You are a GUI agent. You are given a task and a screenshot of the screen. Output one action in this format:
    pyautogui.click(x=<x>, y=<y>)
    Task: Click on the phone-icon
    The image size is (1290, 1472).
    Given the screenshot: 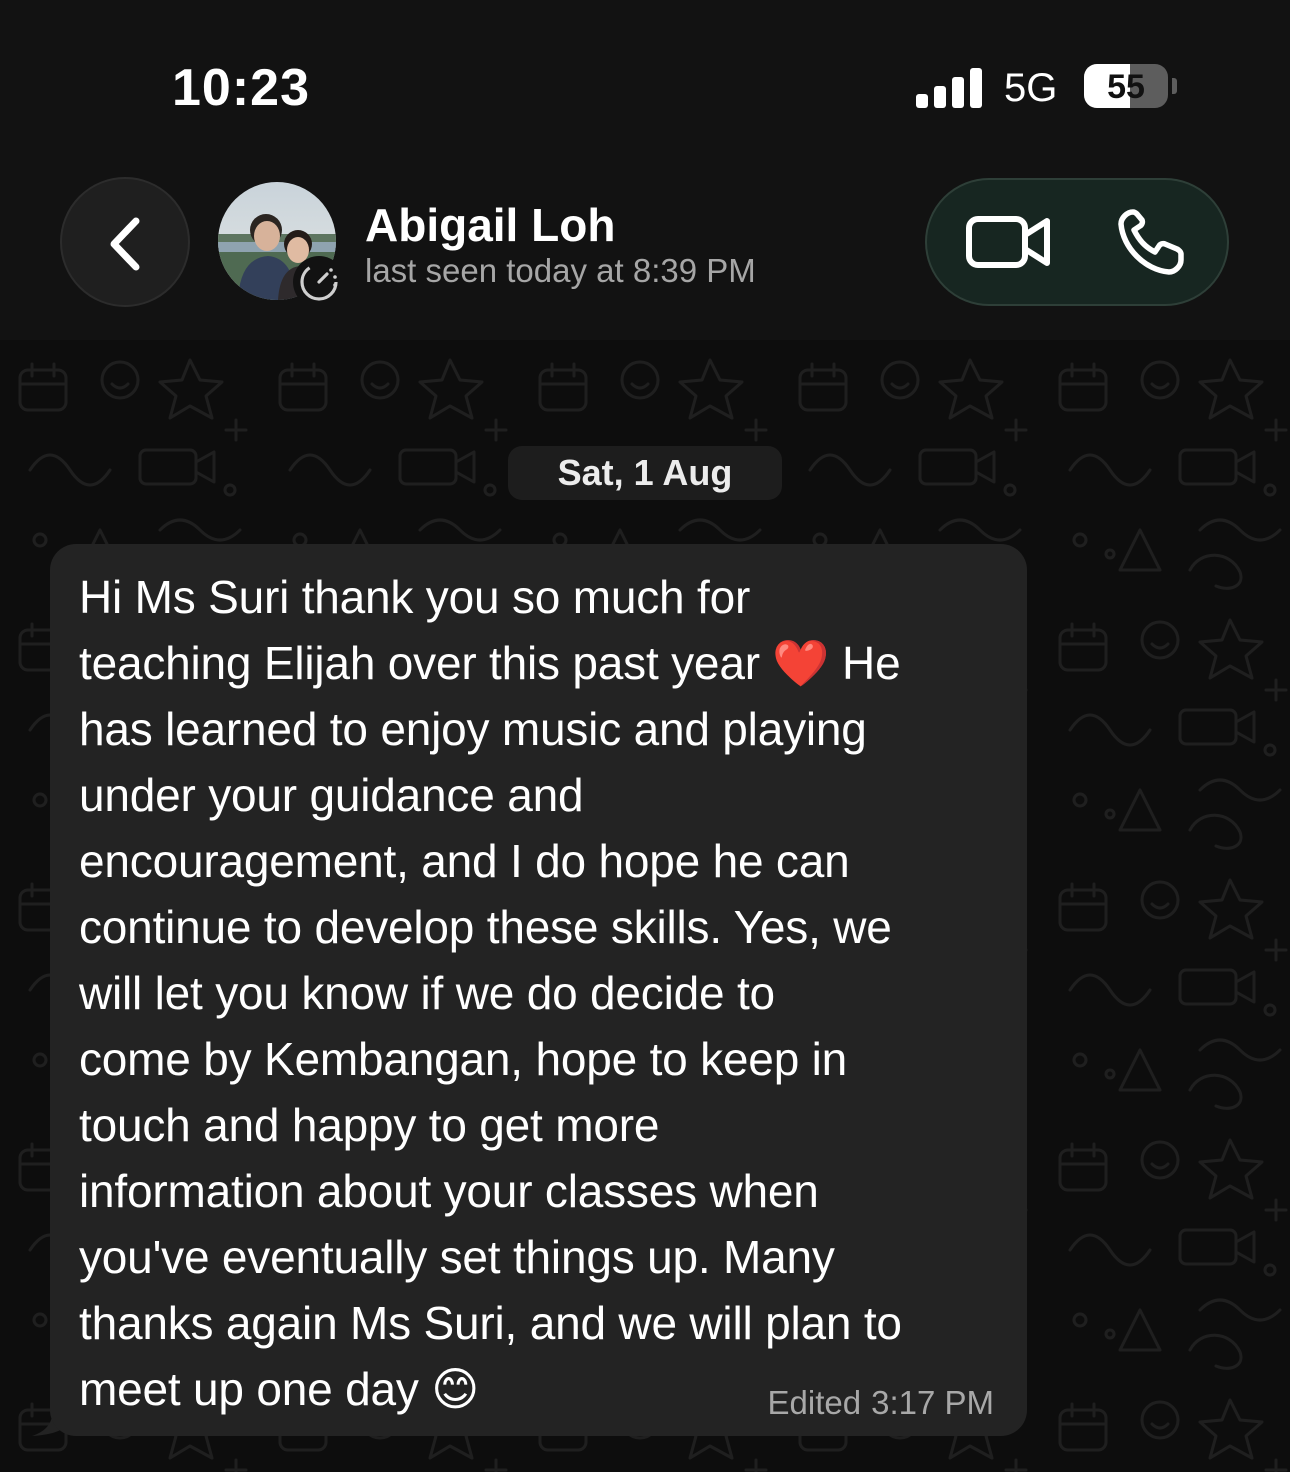 What is the action you would take?
    pyautogui.click(x=1151, y=242)
    